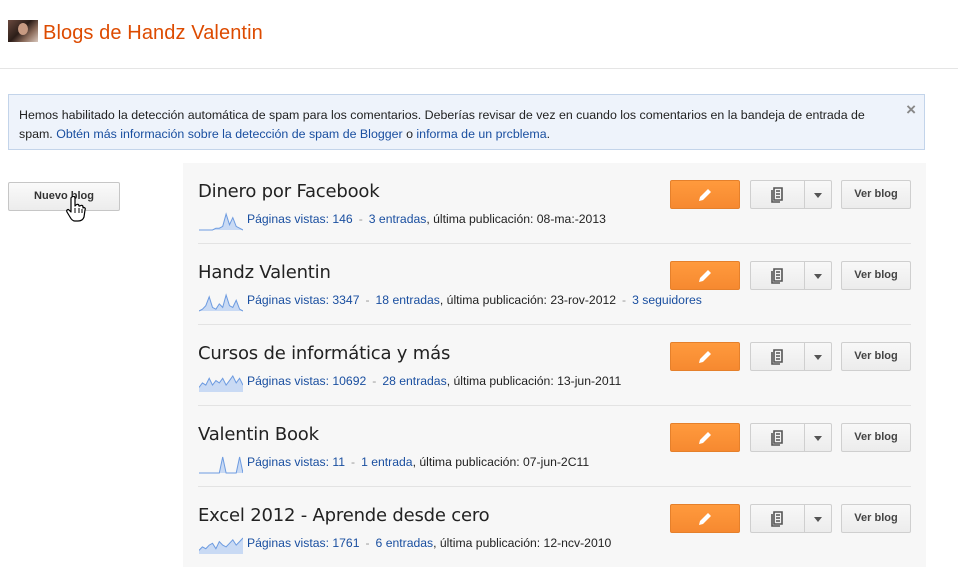 The image size is (958, 567). I want to click on last-post-text: , última publicación: 12-ncv-2010, so click(522, 543).